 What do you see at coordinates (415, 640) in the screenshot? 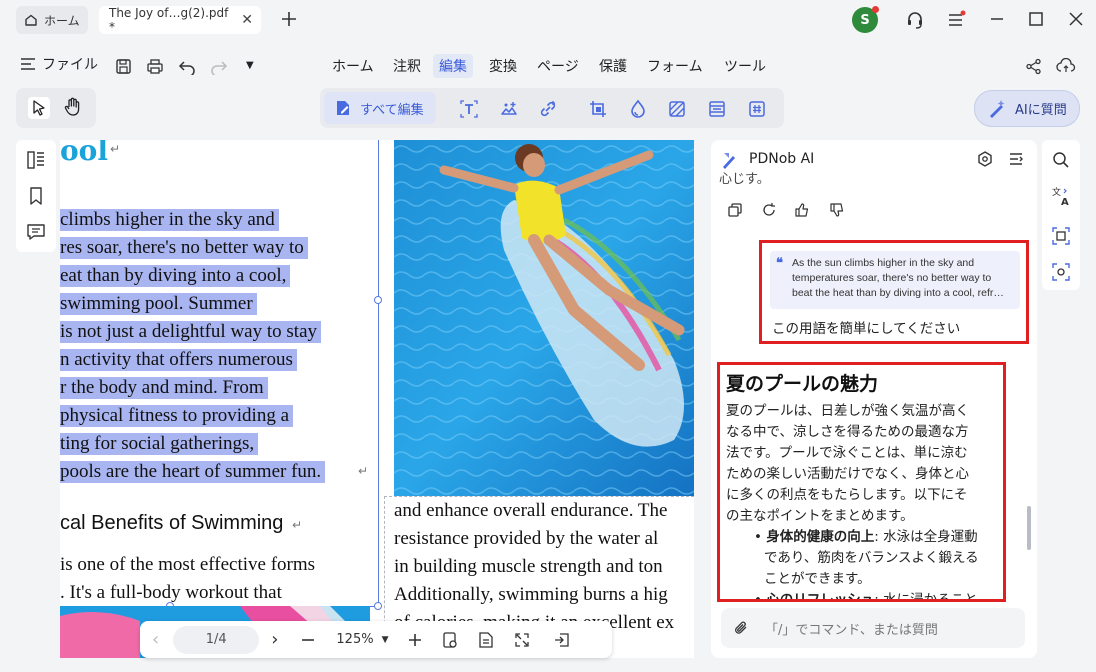
I see `zoom-in-icon` at bounding box center [415, 640].